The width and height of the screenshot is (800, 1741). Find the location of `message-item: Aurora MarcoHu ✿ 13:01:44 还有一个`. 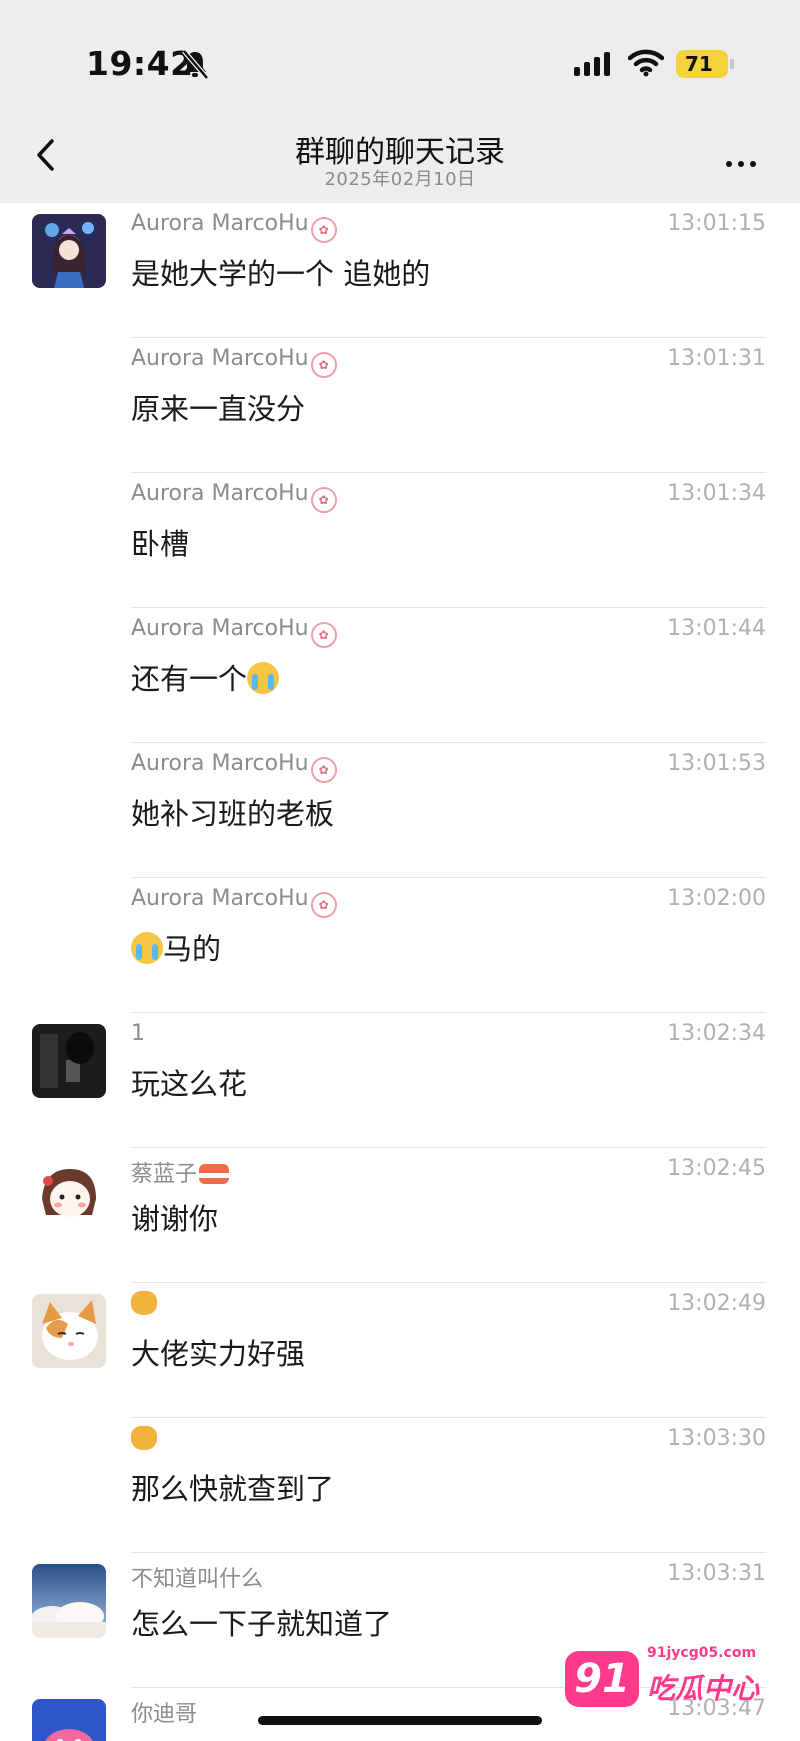

message-item: Aurora MarcoHu ✿ 13:01:44 还有一个 is located at coordinates (400, 675).